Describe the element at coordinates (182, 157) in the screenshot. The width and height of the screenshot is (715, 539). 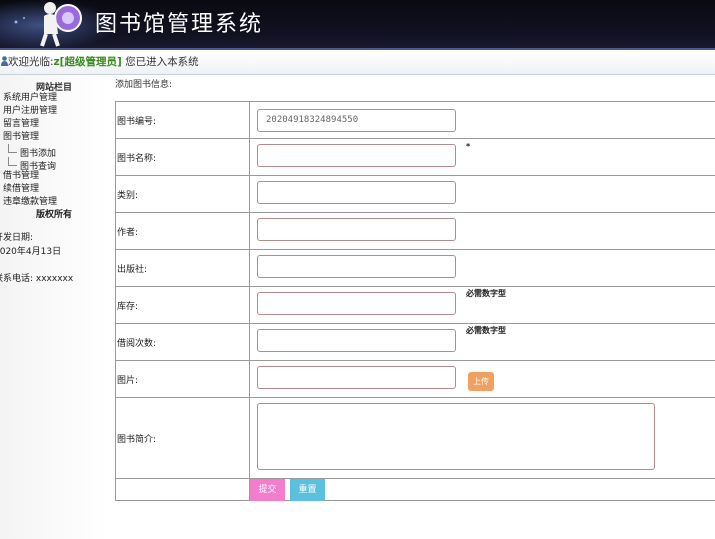
I see `field-label: 图书名称:` at that location.